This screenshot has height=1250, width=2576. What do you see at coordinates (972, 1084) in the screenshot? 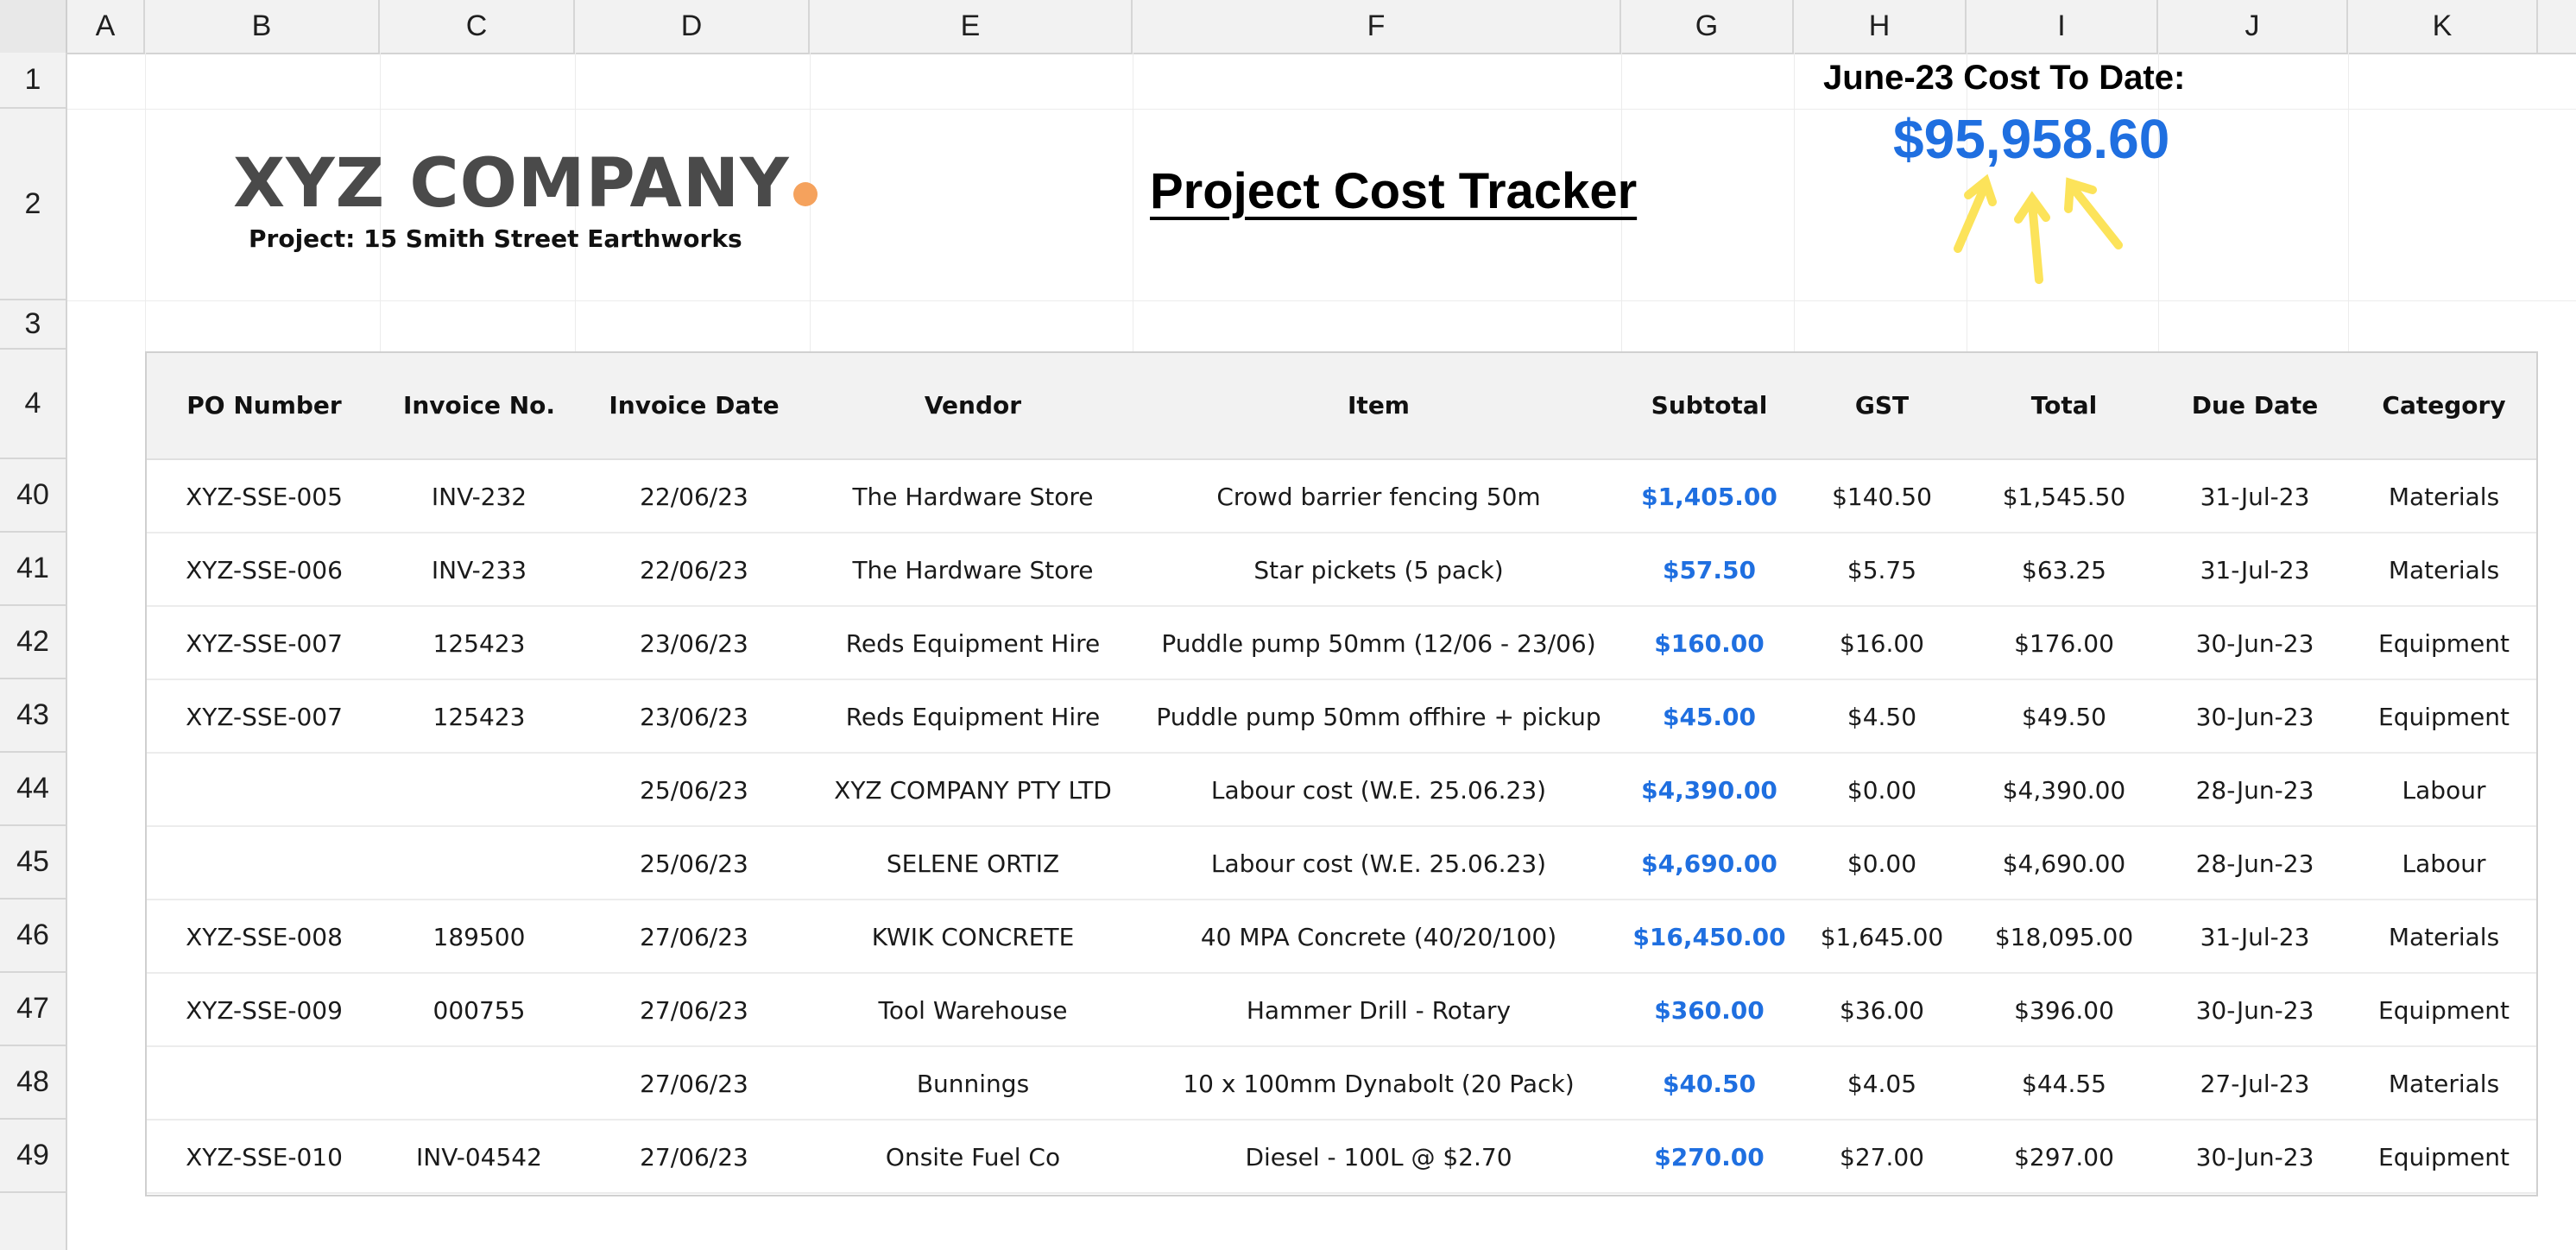
I see `cell-vendor: Bunnings` at bounding box center [972, 1084].